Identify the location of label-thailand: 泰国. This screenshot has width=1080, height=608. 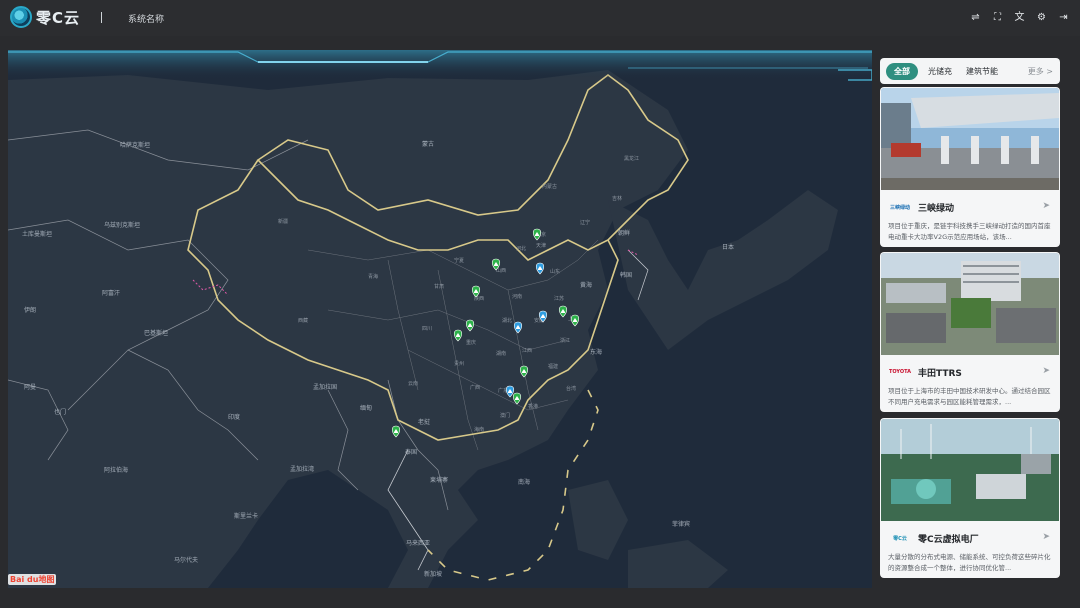
(411, 452).